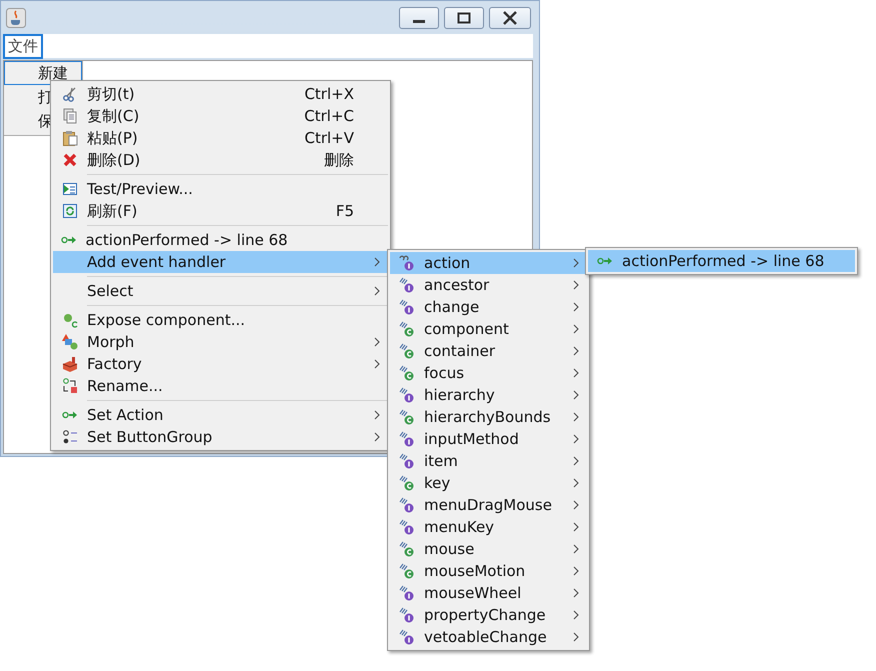 This screenshot has height=671, width=876. I want to click on menu-item: hierarchyBounds, so click(488, 417).